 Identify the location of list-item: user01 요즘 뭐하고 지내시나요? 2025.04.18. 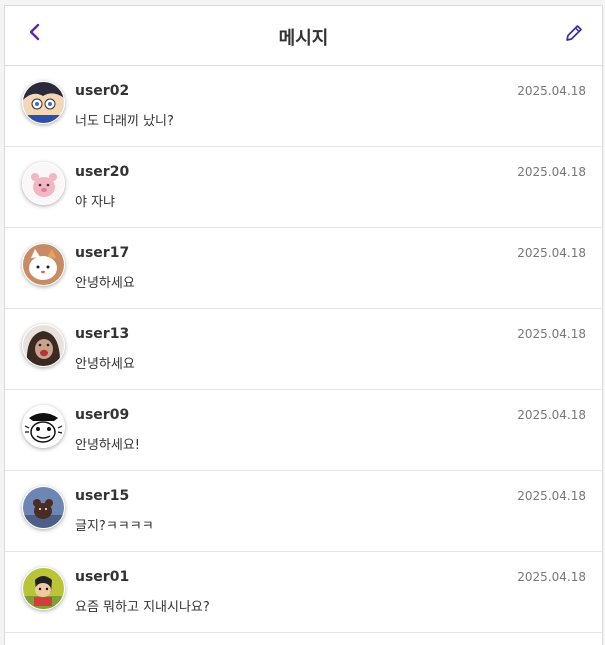
(303, 592).